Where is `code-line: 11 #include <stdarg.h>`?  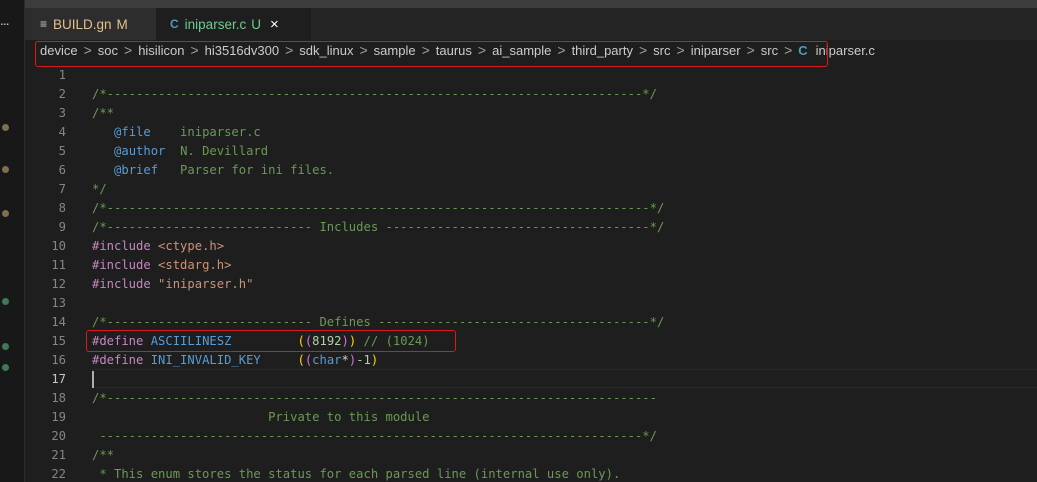
code-line: 11 #include <stdarg.h> is located at coordinates (531, 265).